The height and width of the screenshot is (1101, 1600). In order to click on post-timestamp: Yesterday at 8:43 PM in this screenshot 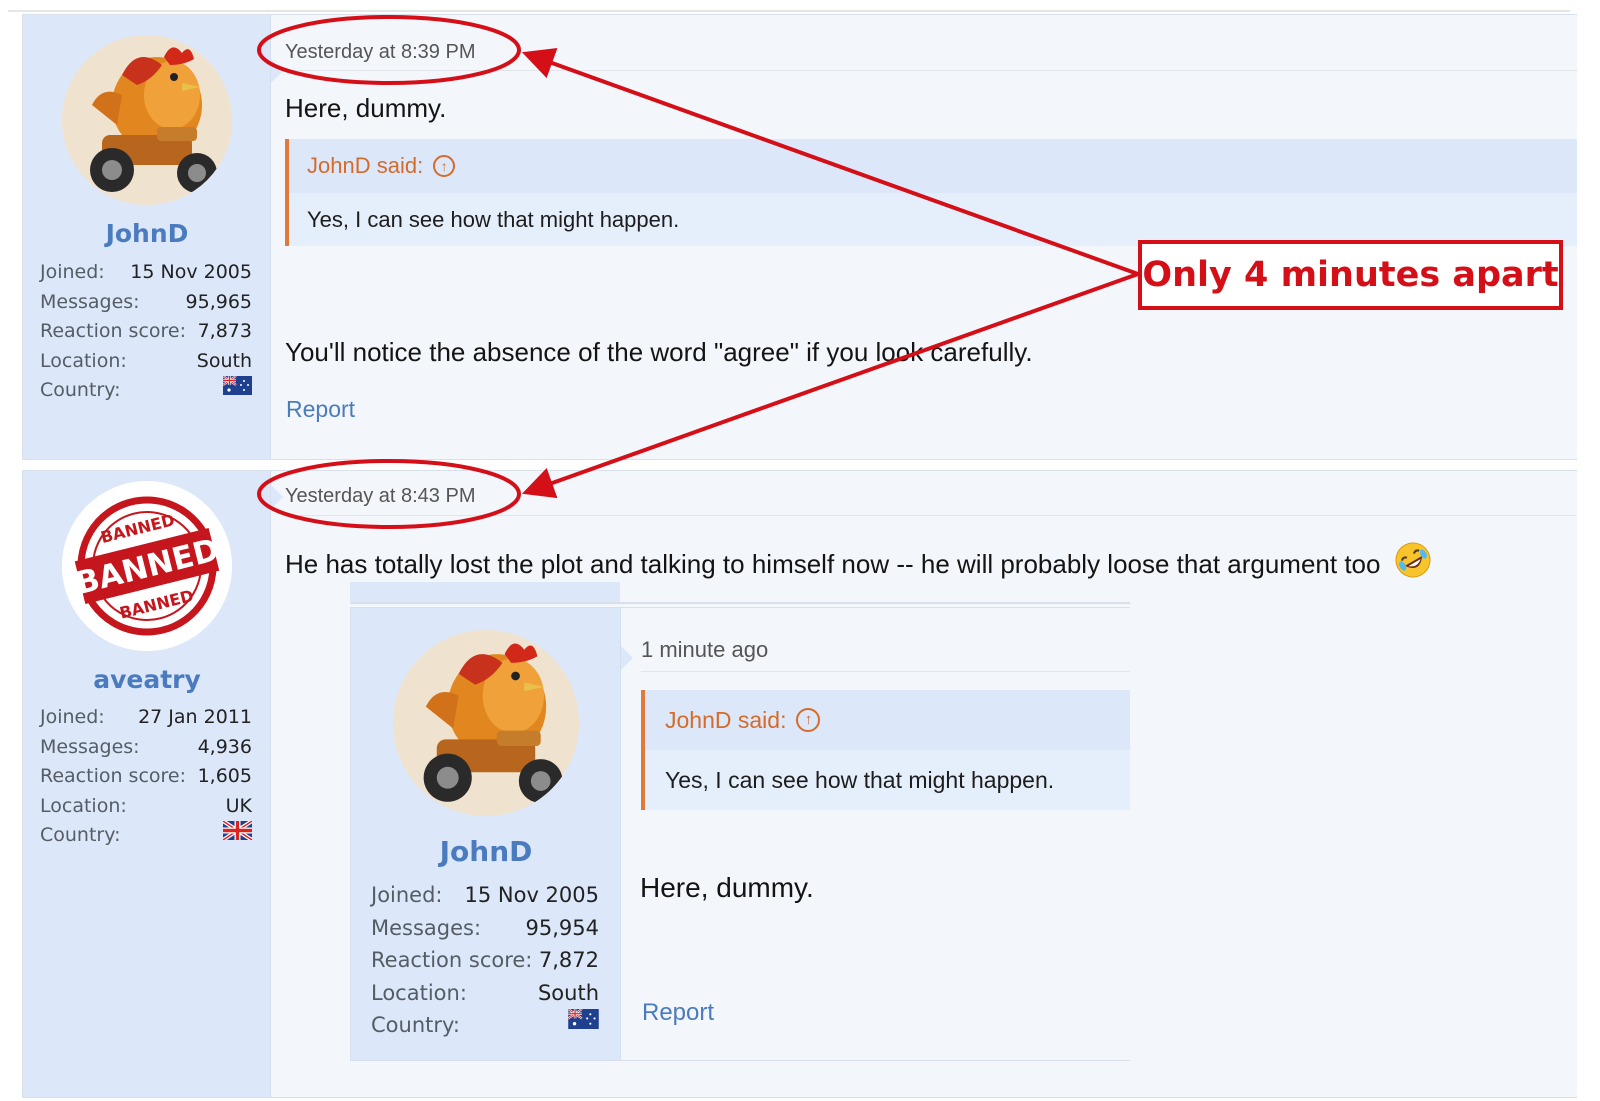, I will do `click(380, 496)`.